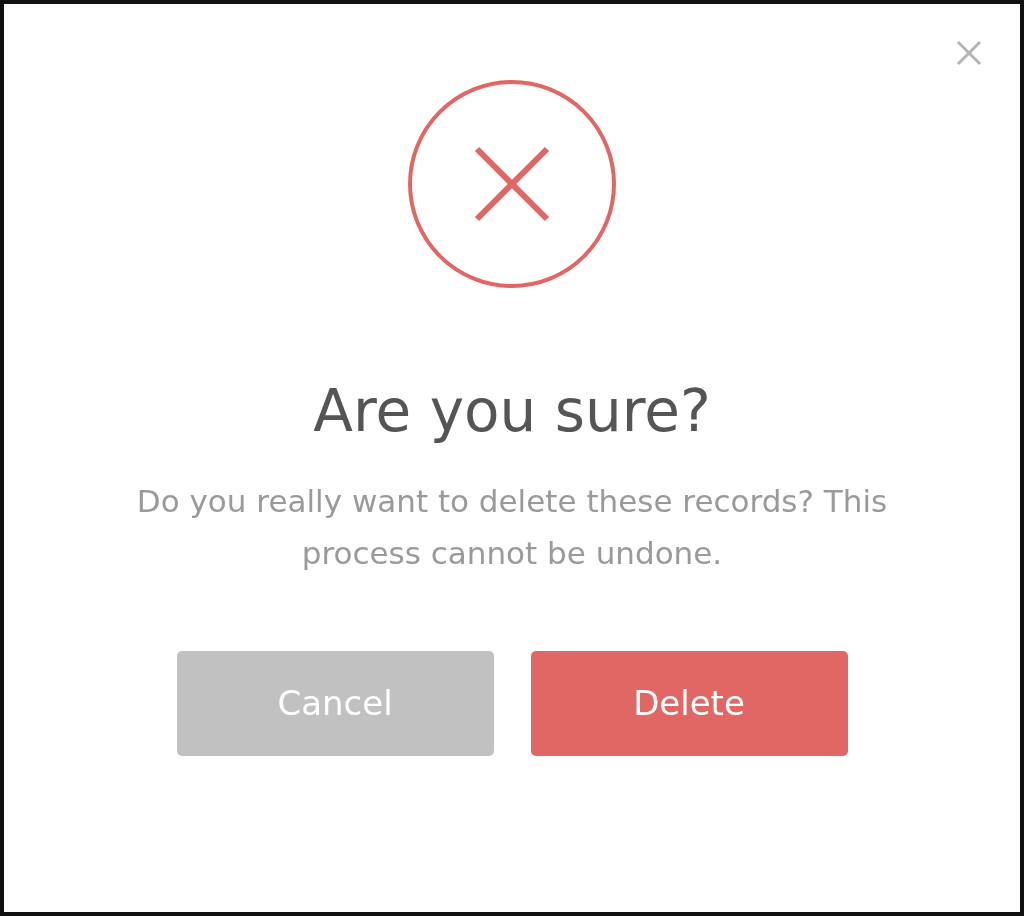 The width and height of the screenshot is (1024, 916). Describe the element at coordinates (969, 53) in the screenshot. I see `close-icon` at that location.